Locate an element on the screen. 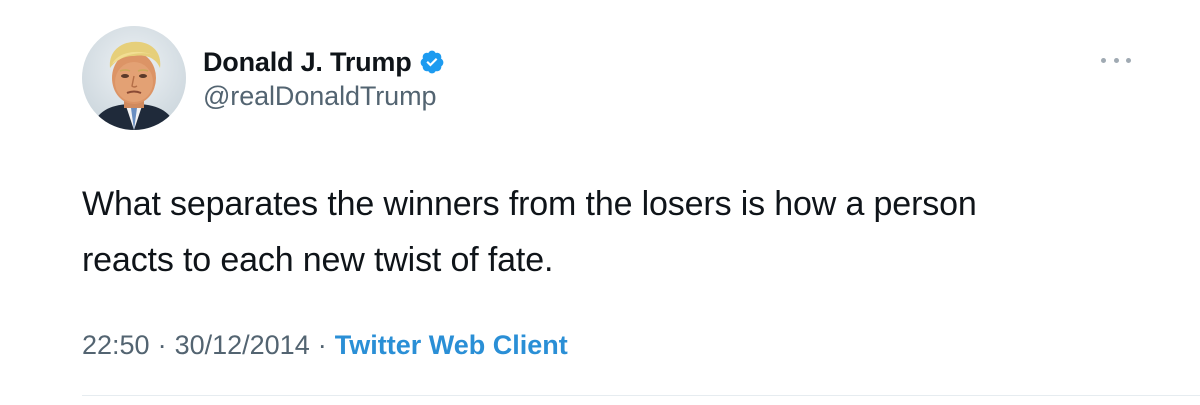 This screenshot has width=1200, height=405. tweet-date: 30/12/2014 is located at coordinates (242, 345).